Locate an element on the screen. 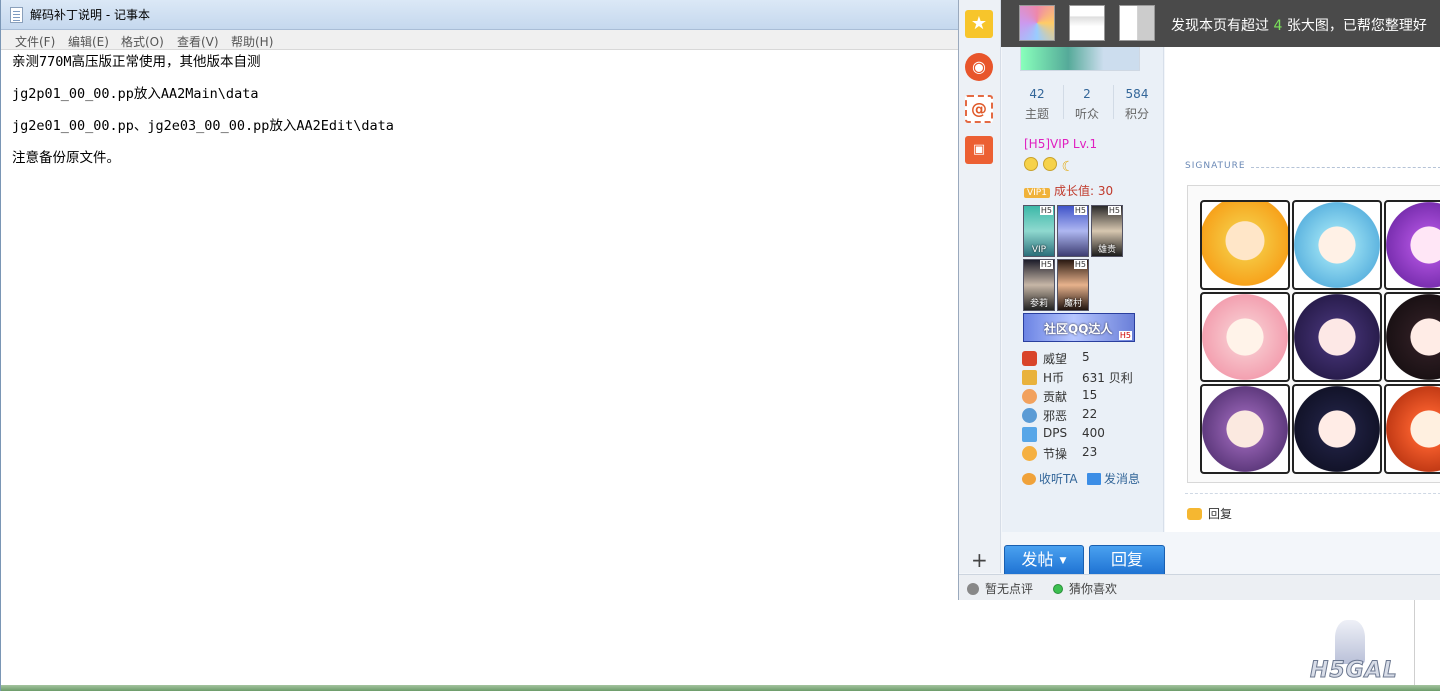  stat-value: 42 is located at coordinates (1037, 94).